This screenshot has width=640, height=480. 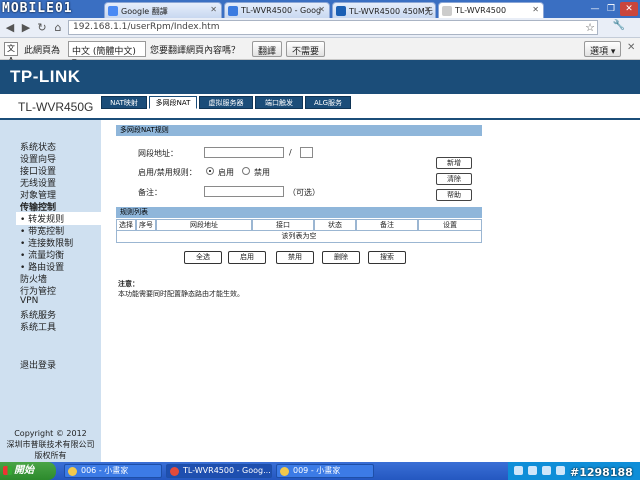 I want to click on start-button: 開始, so click(x=28, y=471).